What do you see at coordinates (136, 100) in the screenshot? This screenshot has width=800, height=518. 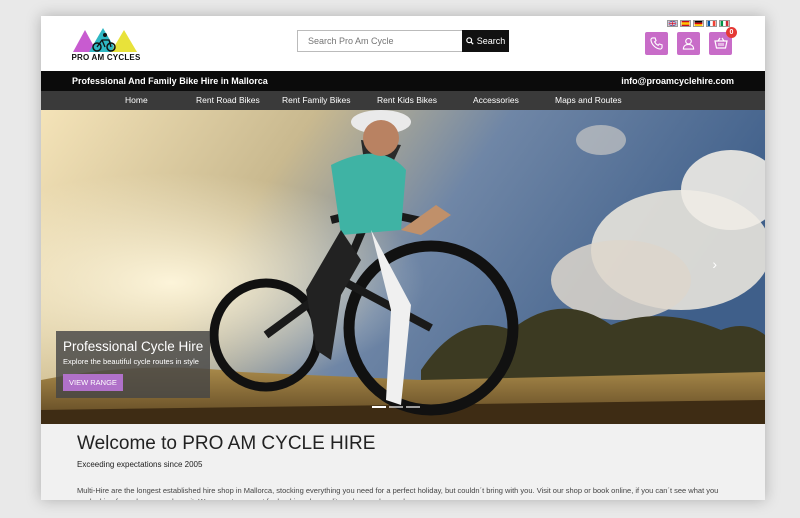 I see `nav-item-home: Home` at bounding box center [136, 100].